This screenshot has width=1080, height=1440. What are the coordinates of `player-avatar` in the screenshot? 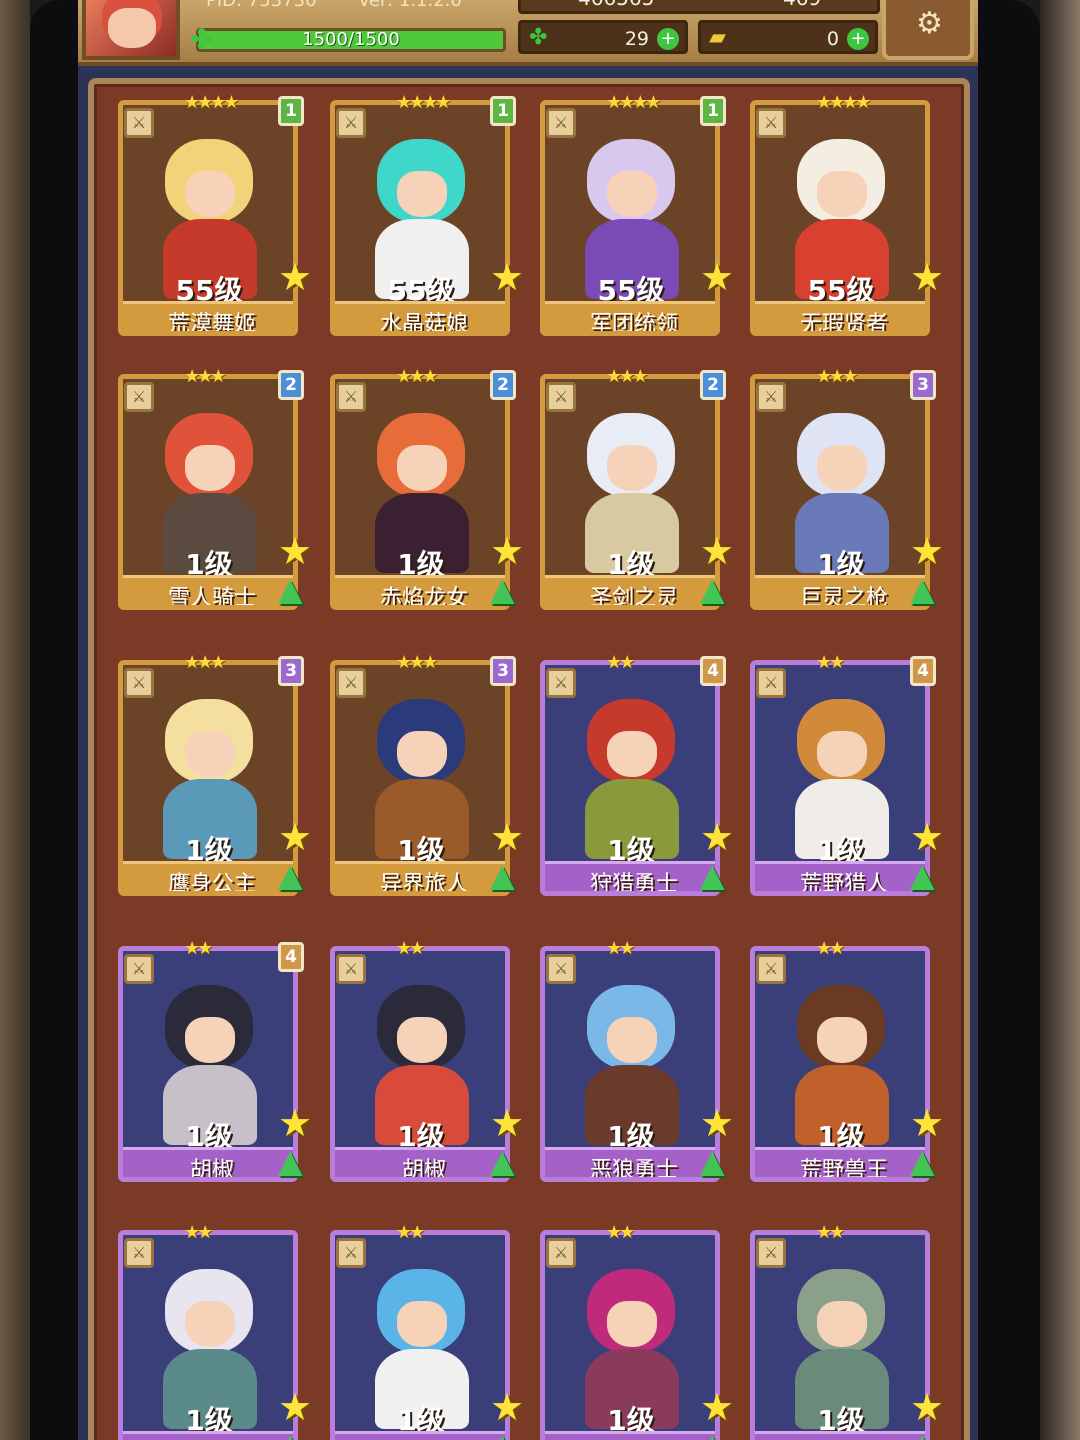 It's located at (131, 30).